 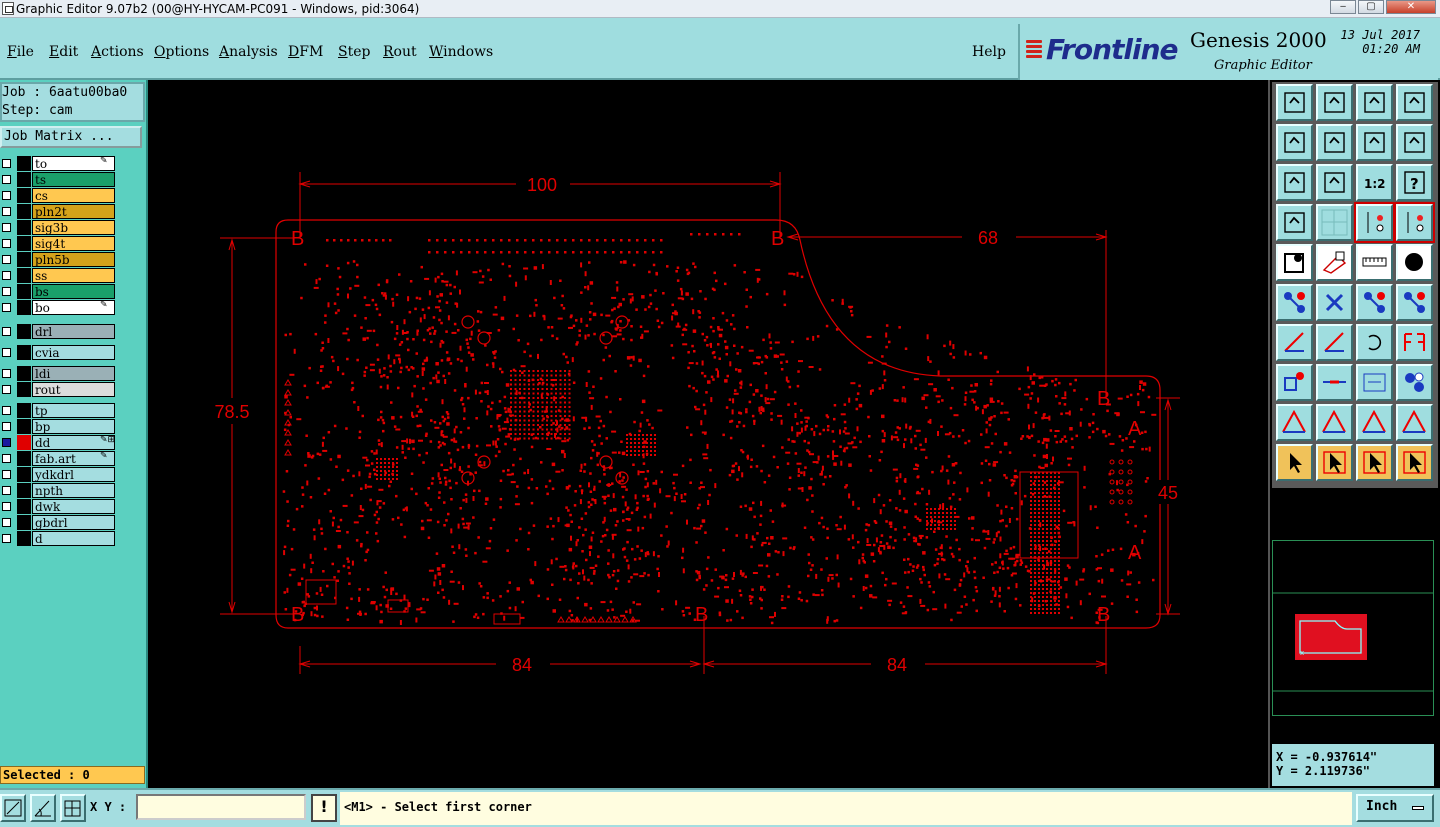 What do you see at coordinates (1343, 7) in the screenshot?
I see `minimize-button: ‒` at bounding box center [1343, 7].